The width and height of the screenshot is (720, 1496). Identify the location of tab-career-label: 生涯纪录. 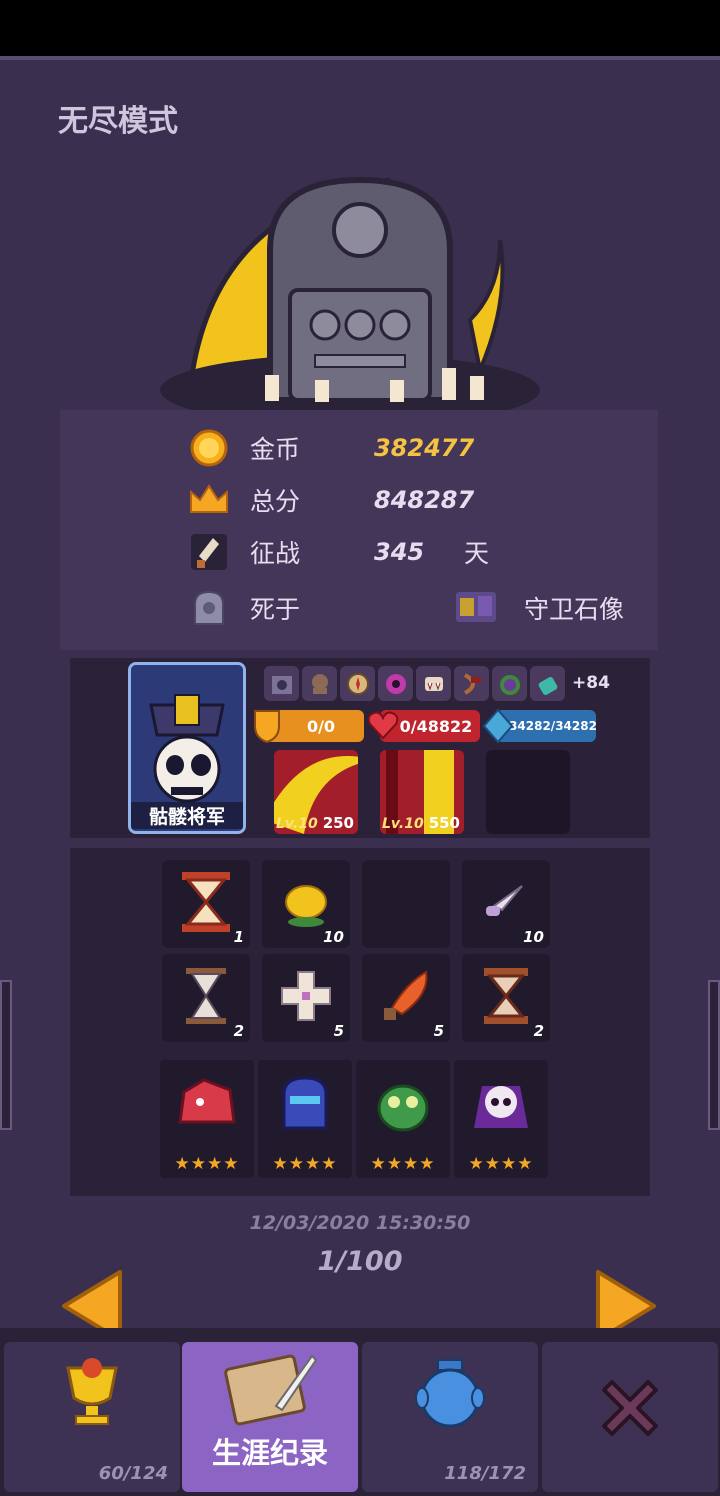
(269, 1453).